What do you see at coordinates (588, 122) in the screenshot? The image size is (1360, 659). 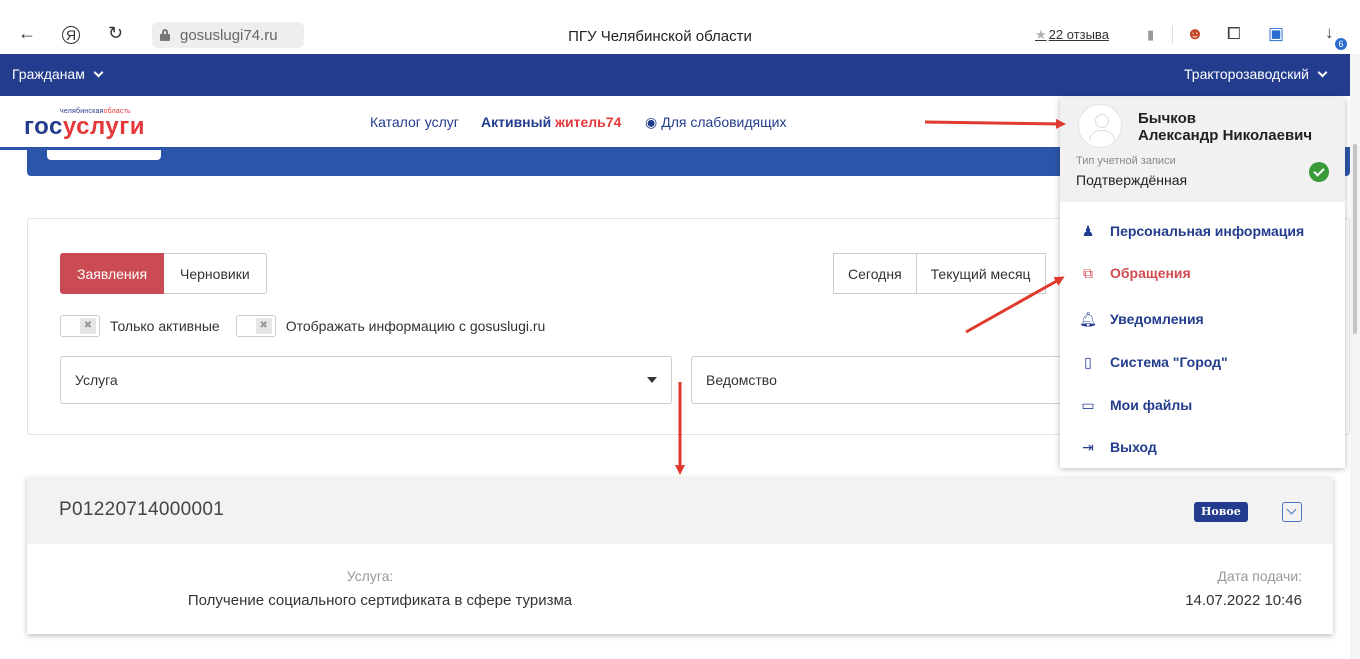 I see `active-citizen-part-b: житель74` at bounding box center [588, 122].